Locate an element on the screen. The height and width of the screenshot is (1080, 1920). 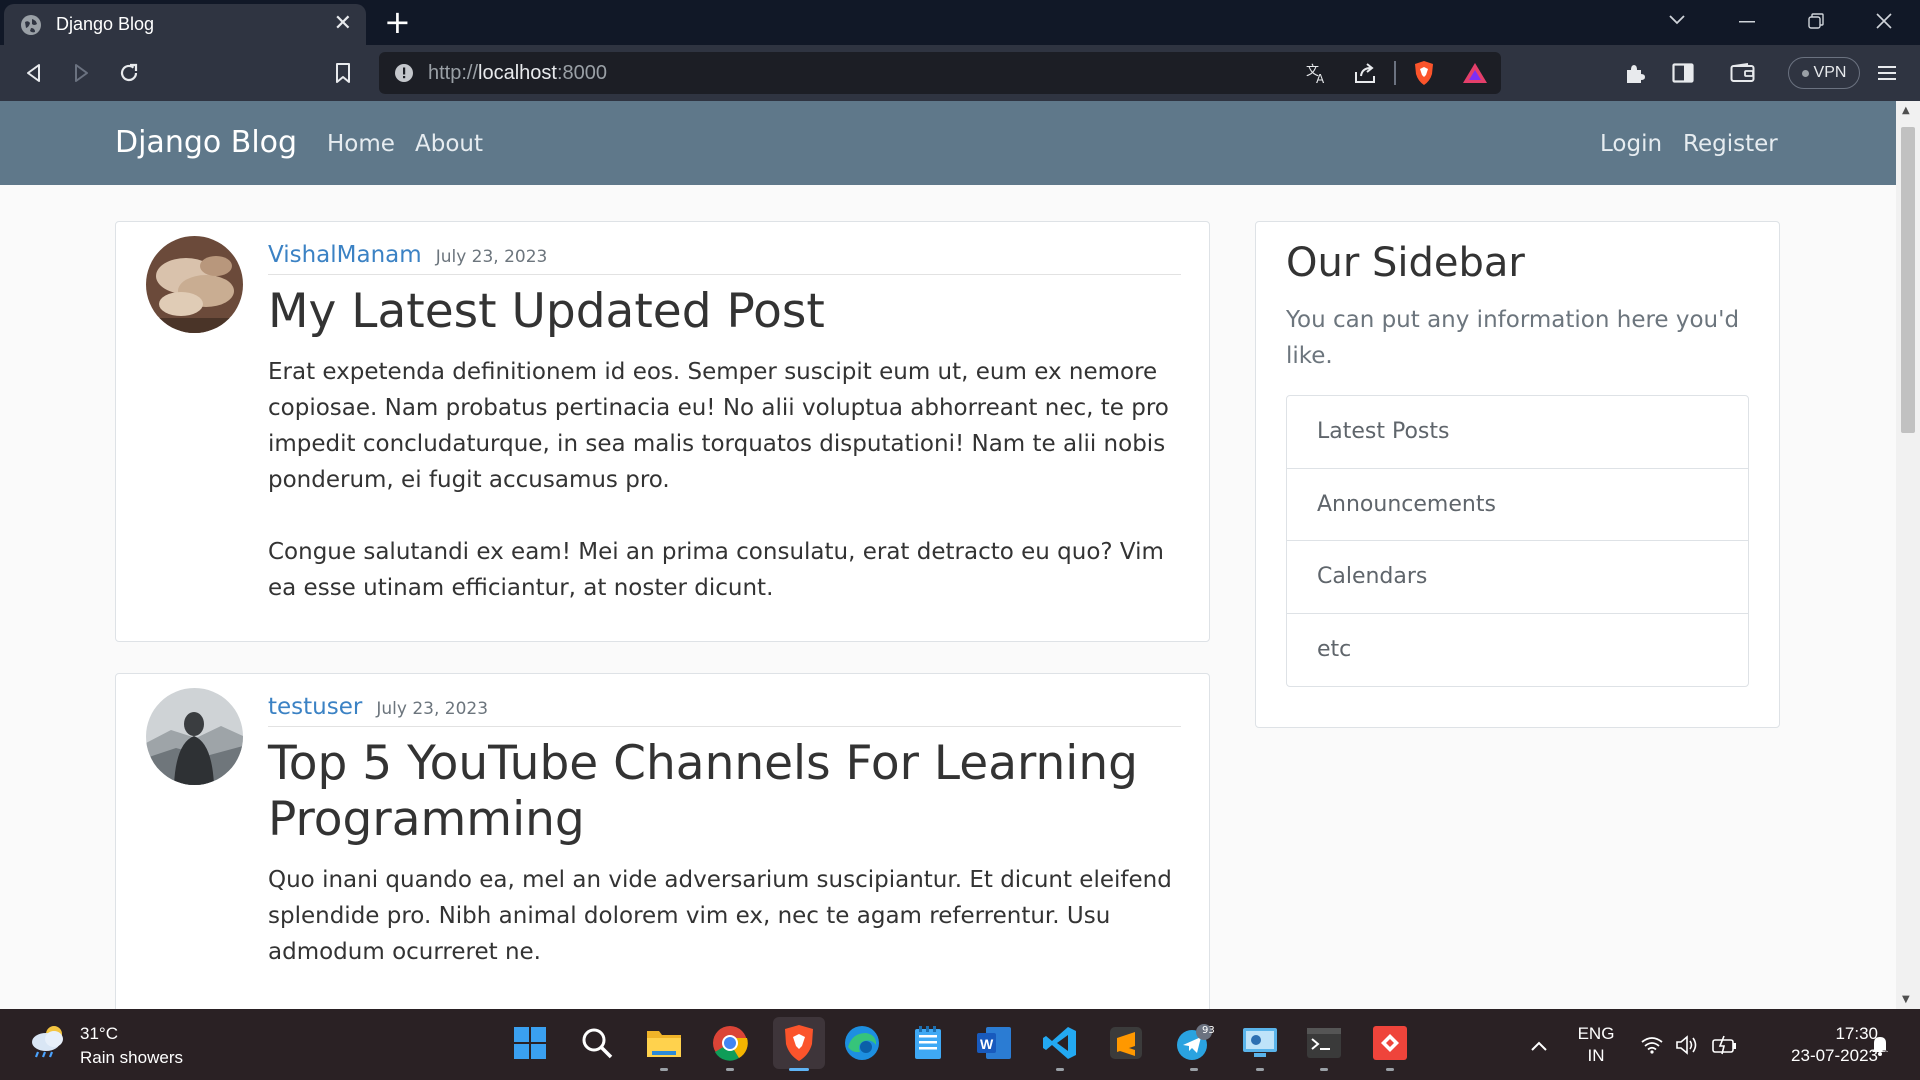
new-tab-icon: + is located at coordinates (397, 22).